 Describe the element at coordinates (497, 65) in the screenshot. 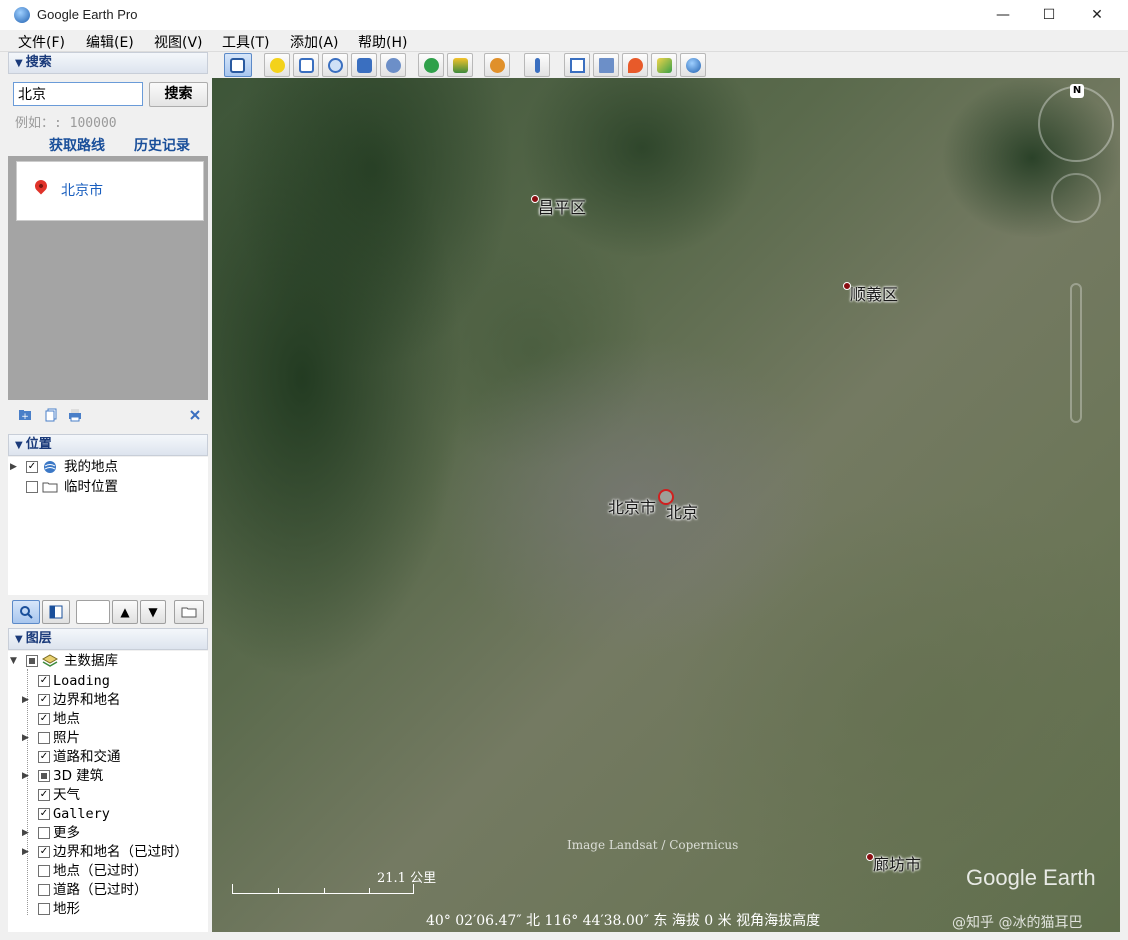

I see `switch-planet-button` at that location.